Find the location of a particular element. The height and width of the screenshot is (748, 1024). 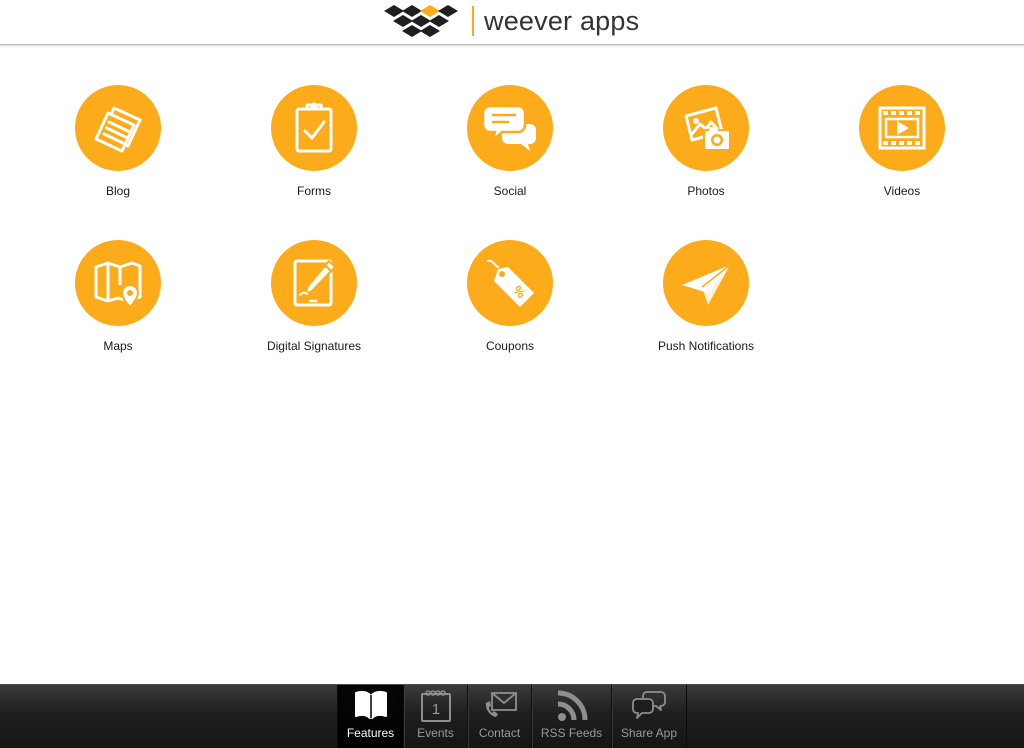

feature-photos: Photos is located at coordinates (706, 155).